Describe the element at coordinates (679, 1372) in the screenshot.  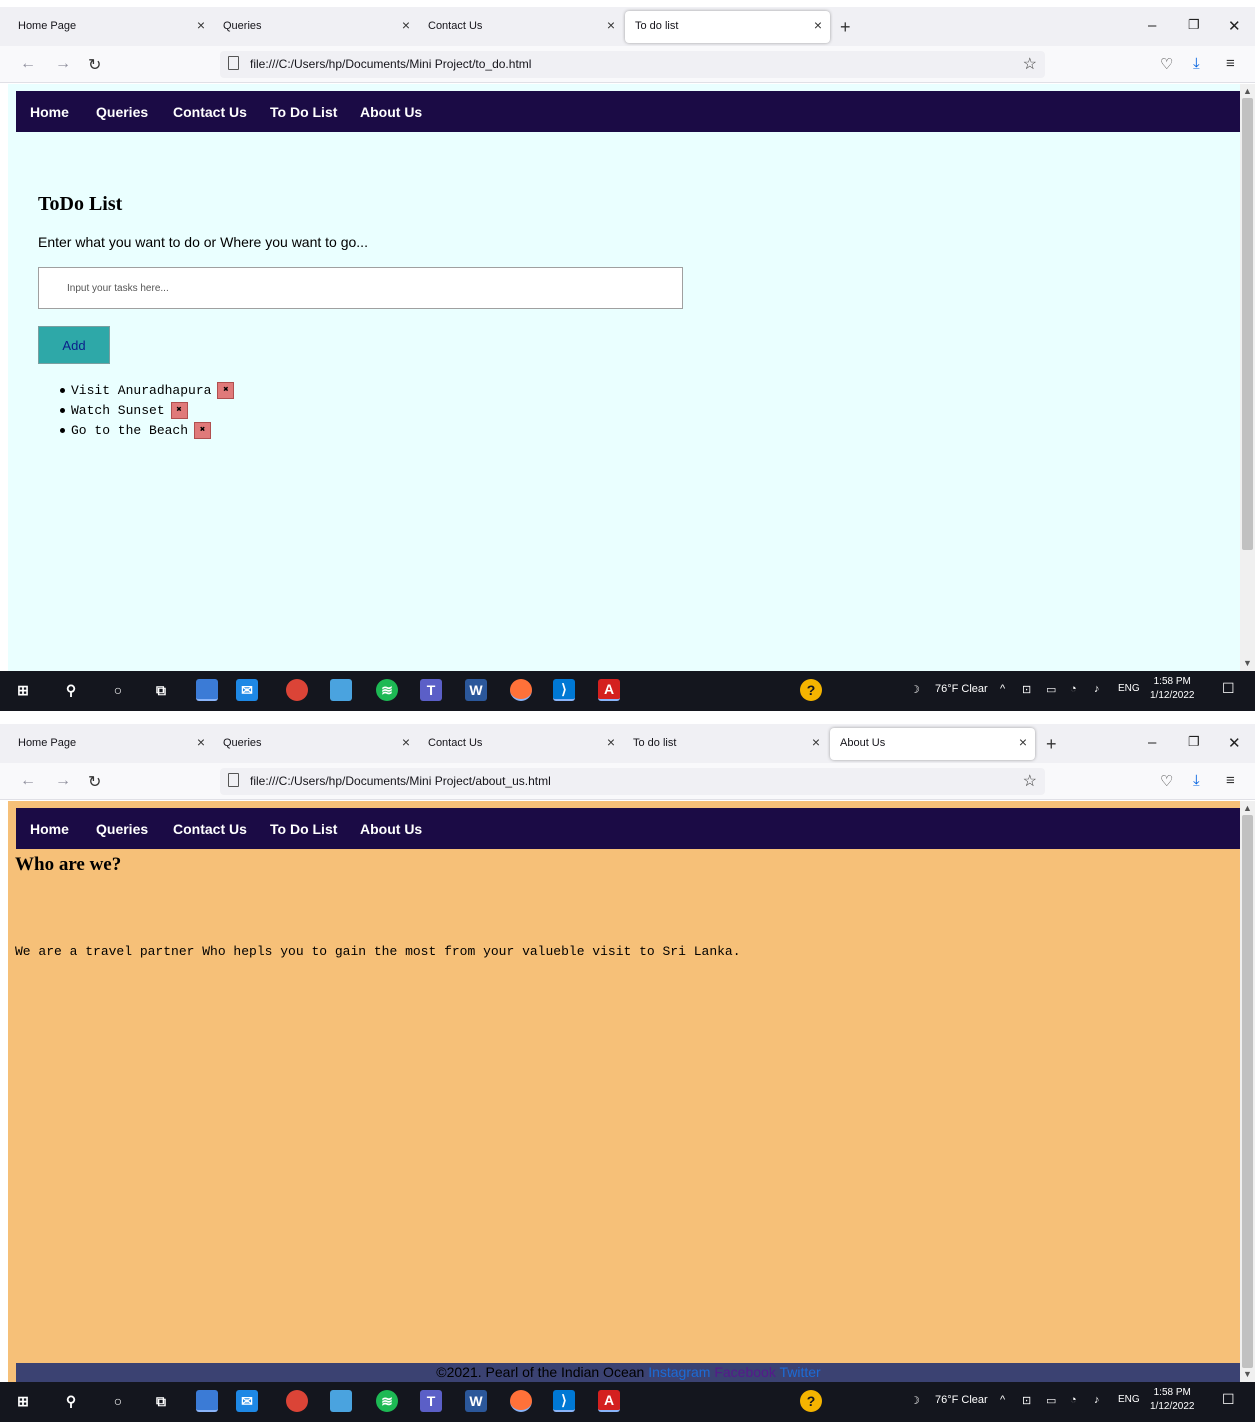
I see `footer-link-instagram: Instagram` at that location.